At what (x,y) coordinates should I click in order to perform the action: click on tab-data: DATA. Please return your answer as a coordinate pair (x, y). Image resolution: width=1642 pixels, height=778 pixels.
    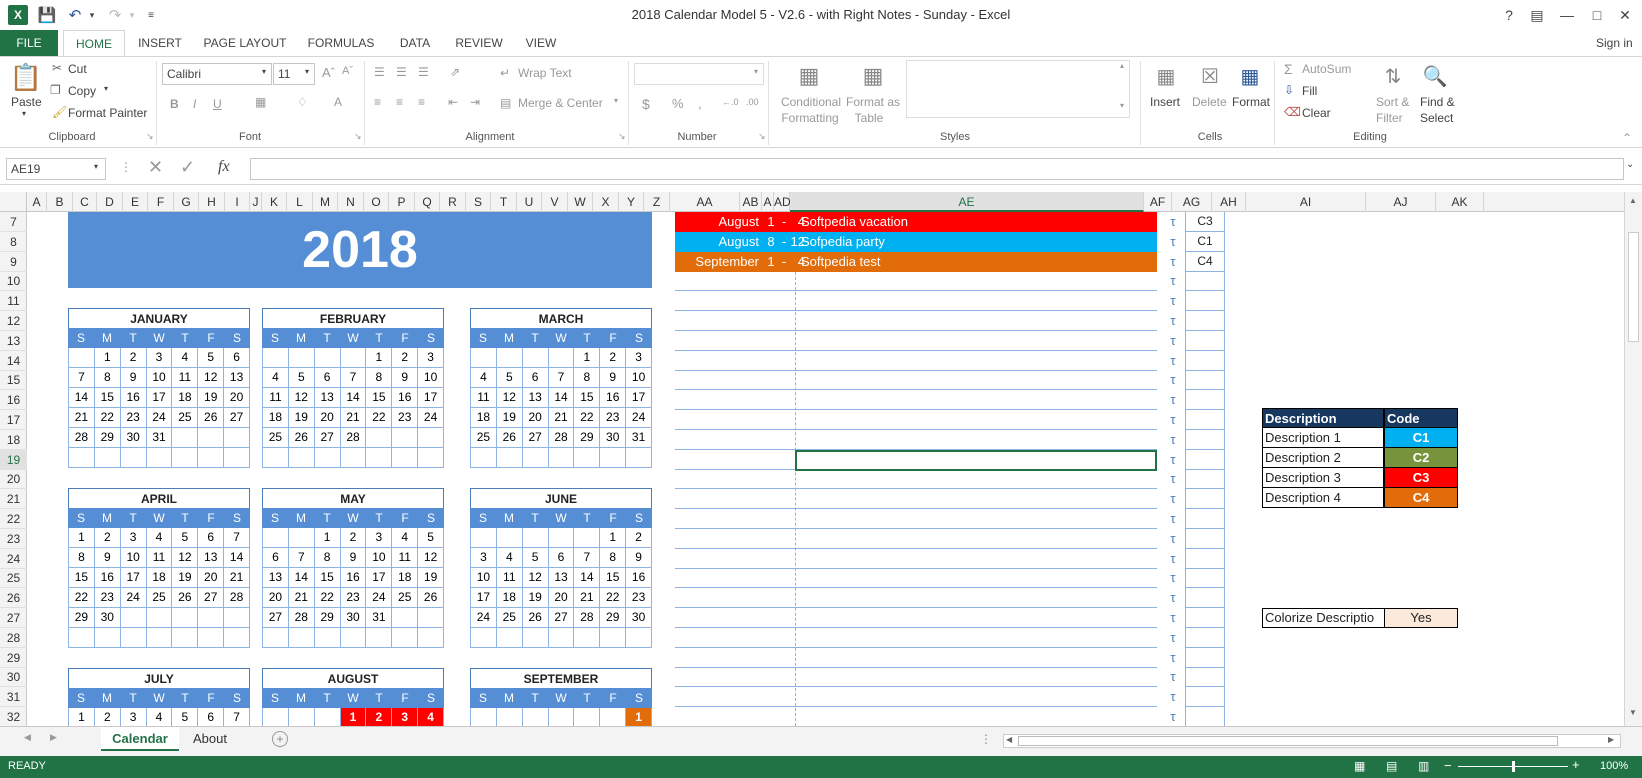
    Looking at the image, I should click on (415, 43).